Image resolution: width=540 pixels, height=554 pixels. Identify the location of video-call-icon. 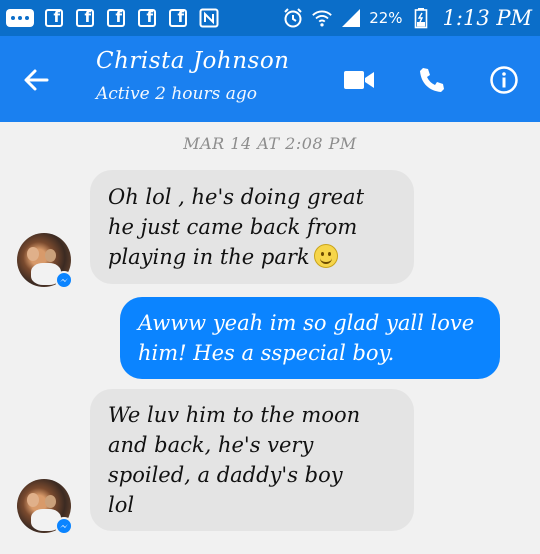
(359, 80).